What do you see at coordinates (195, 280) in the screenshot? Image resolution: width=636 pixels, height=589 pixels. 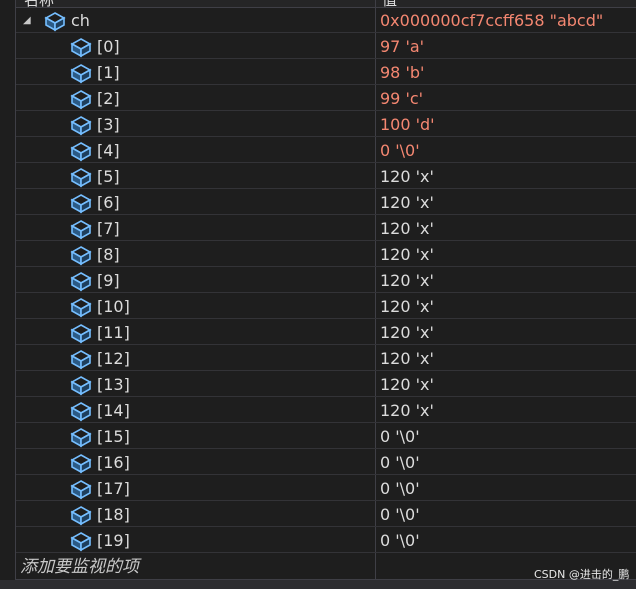 I see `name-cell: [9]` at bounding box center [195, 280].